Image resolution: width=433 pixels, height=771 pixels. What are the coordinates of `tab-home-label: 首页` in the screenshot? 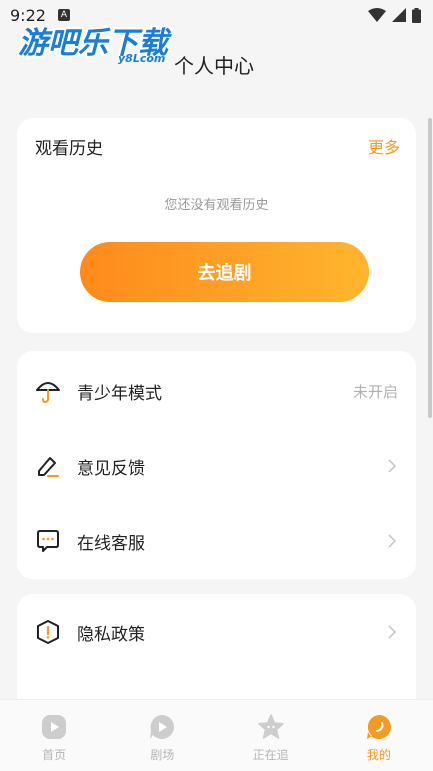 It's located at (54, 755).